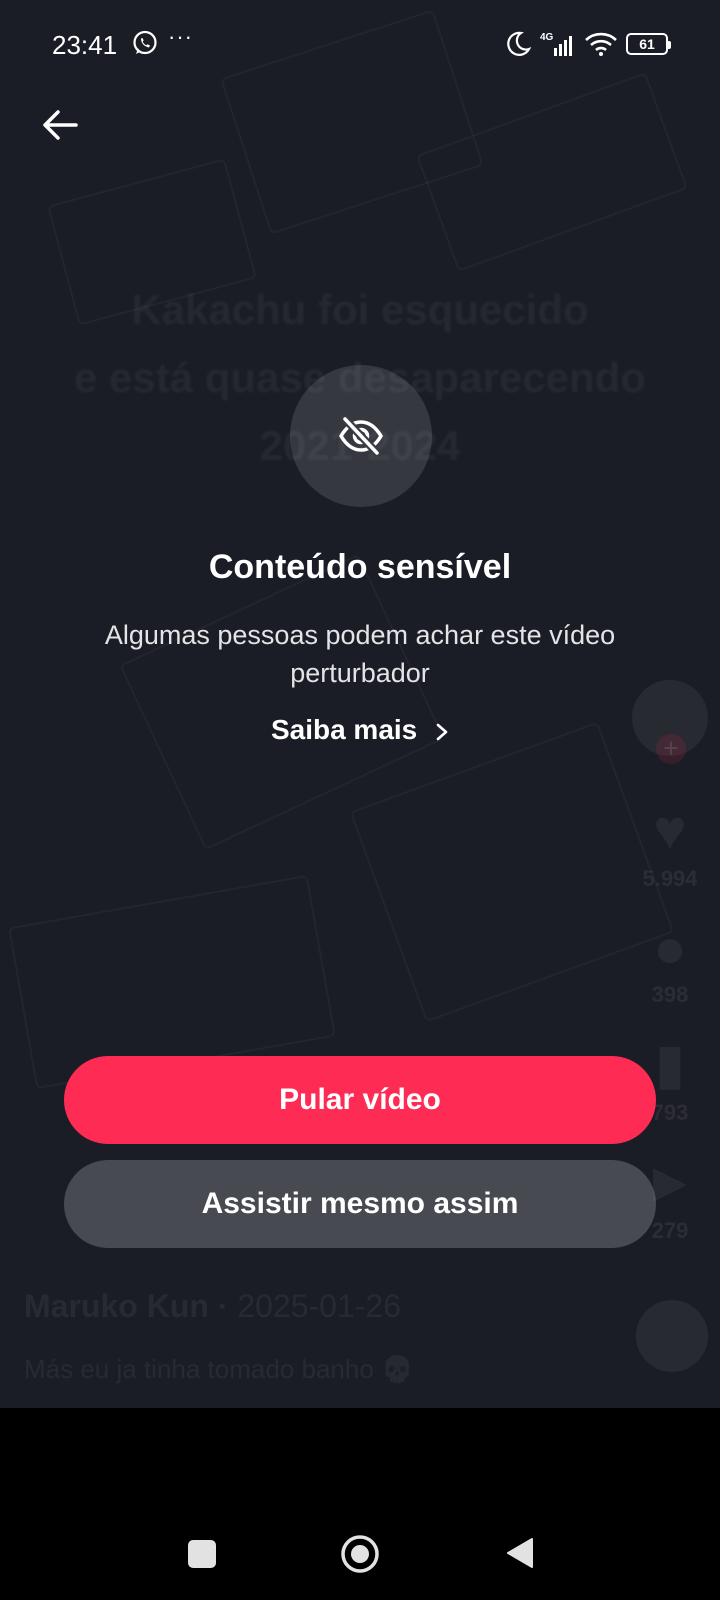  Describe the element at coordinates (670, 947) in the screenshot. I see `comment-icon: ●` at that location.